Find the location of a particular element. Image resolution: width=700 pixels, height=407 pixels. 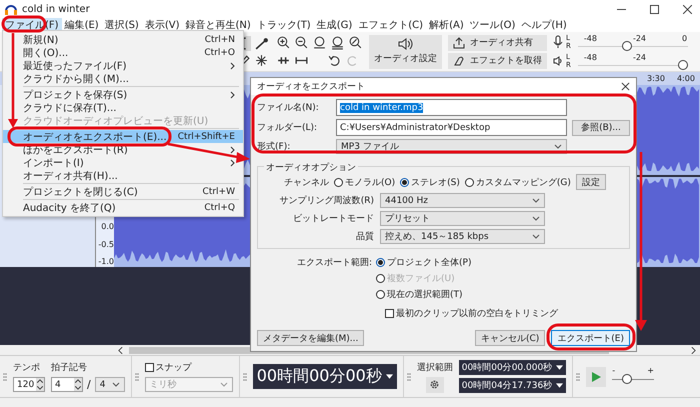

scroll-left-icon is located at coordinates (120, 350).